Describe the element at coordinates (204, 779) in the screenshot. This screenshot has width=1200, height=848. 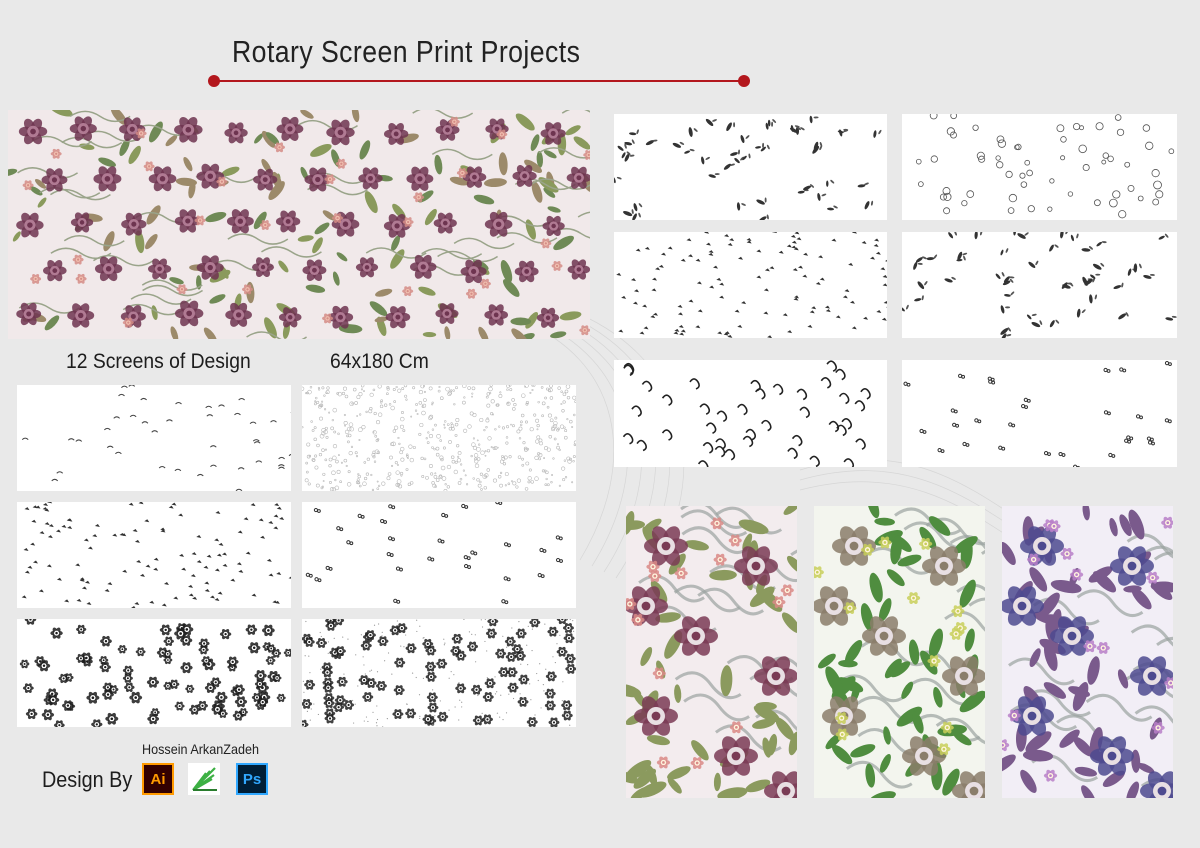
I see `vector-software-icon` at that location.